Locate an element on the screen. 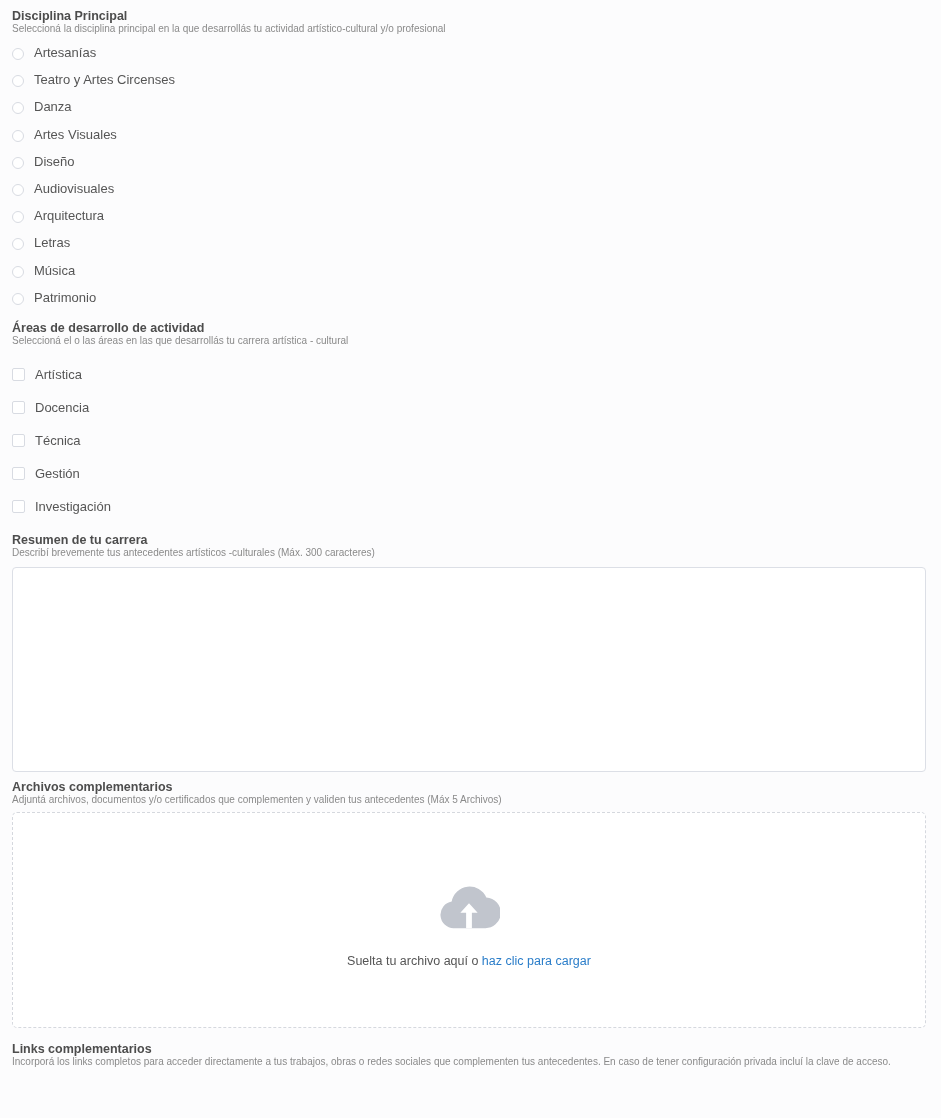  section-description: Incorporá los links completos para acceder directamente a tus trabajos, obras o redes sociales que complementen tus antecedentes. En caso de tener configuración privada incluí la clave de acceso. is located at coordinates (452, 1061).